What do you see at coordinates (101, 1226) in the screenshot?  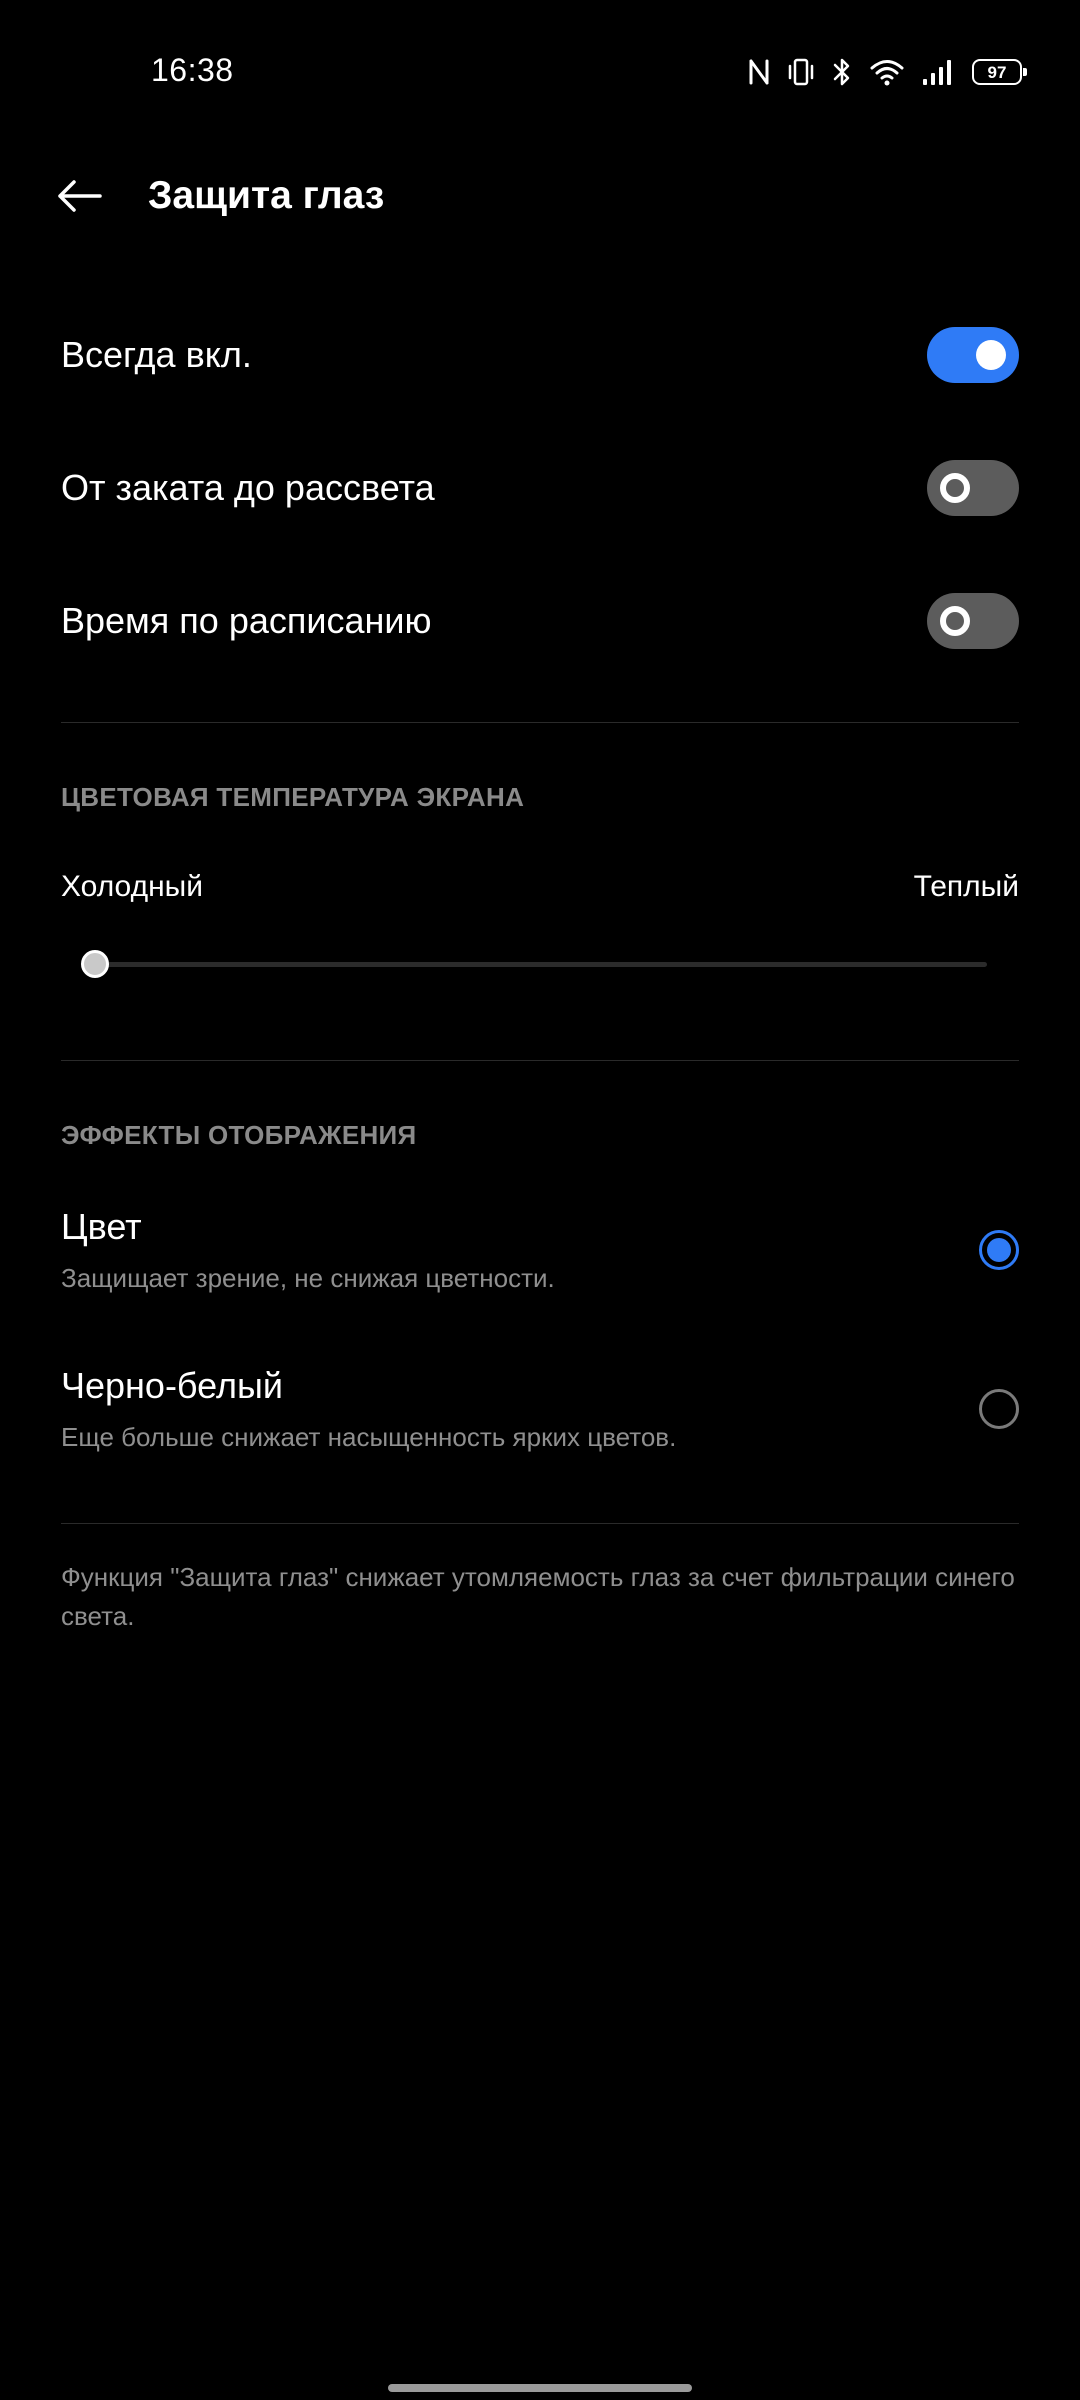 I see `radio-title: Цвет` at bounding box center [101, 1226].